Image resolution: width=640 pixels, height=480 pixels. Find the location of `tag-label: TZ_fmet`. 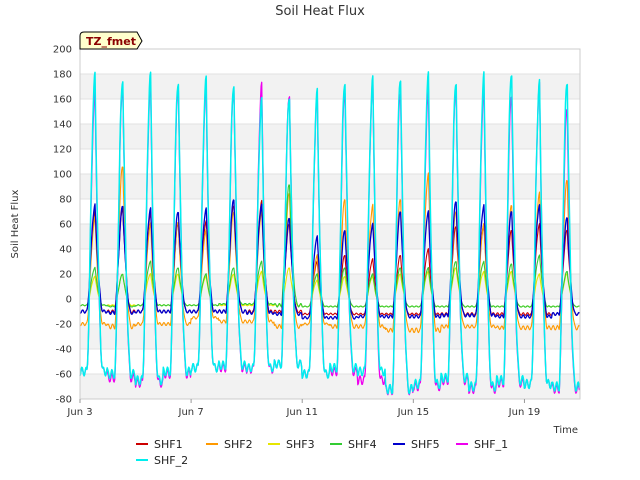

tag-label: TZ_fmet is located at coordinates (111, 41).